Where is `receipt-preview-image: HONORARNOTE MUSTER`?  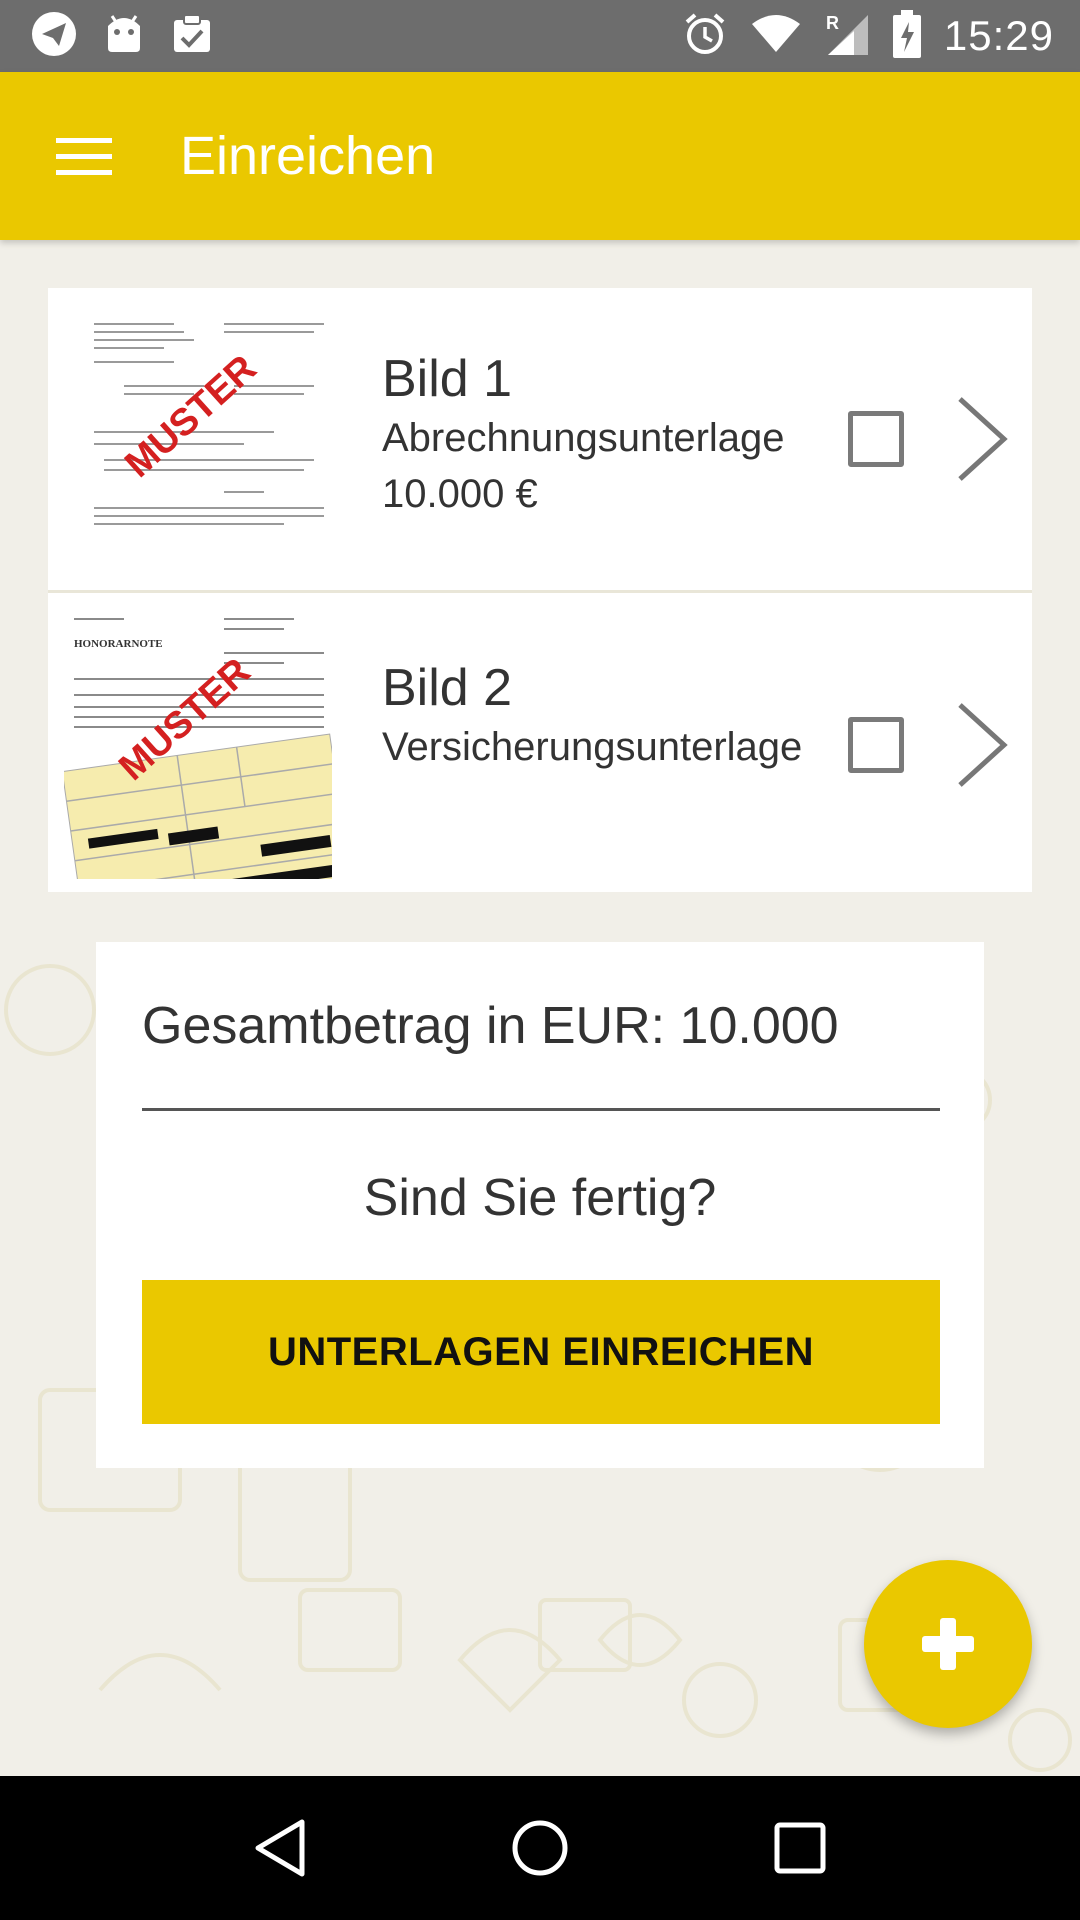
receipt-preview-image: HONORARNOTE MUSTER is located at coordinates (198, 743).